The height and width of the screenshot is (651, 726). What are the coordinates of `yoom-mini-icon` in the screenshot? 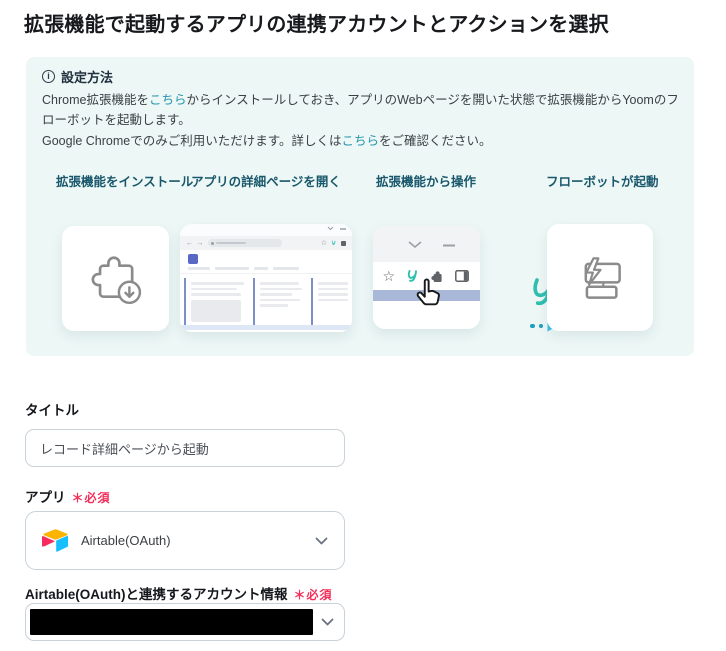 It's located at (333, 243).